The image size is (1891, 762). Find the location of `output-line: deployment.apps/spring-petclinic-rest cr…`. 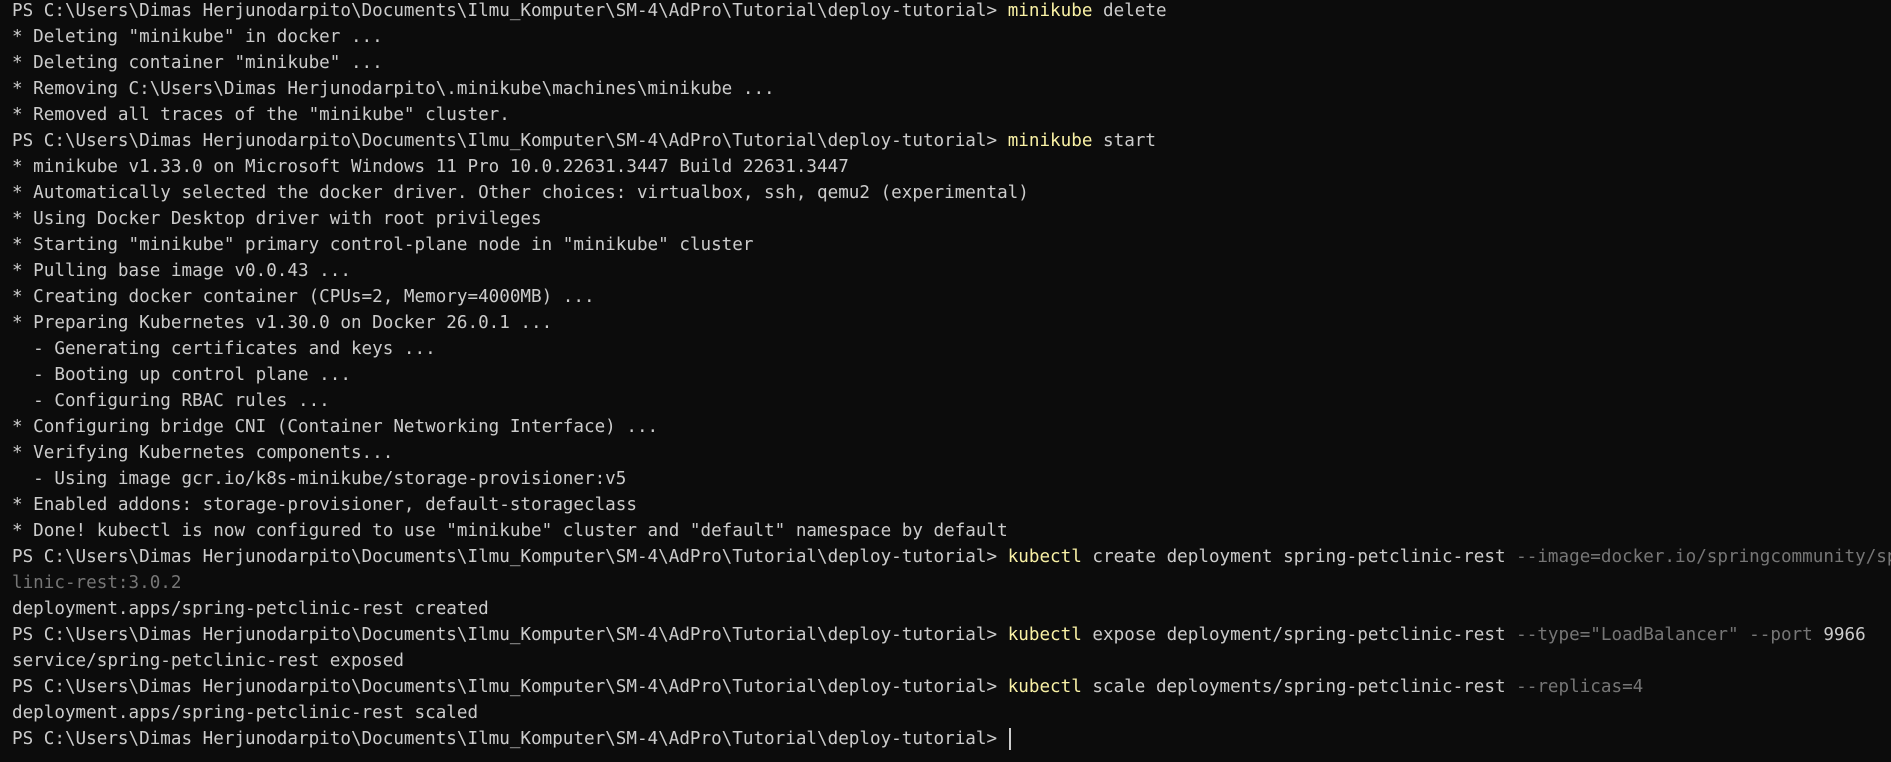

output-line: deployment.apps/spring-petclinic-rest cr… is located at coordinates (945, 609).